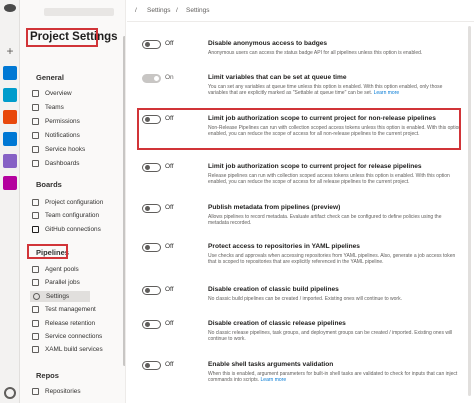  I want to click on setting-title: Disable anonymous access to badges, so click(268, 43).